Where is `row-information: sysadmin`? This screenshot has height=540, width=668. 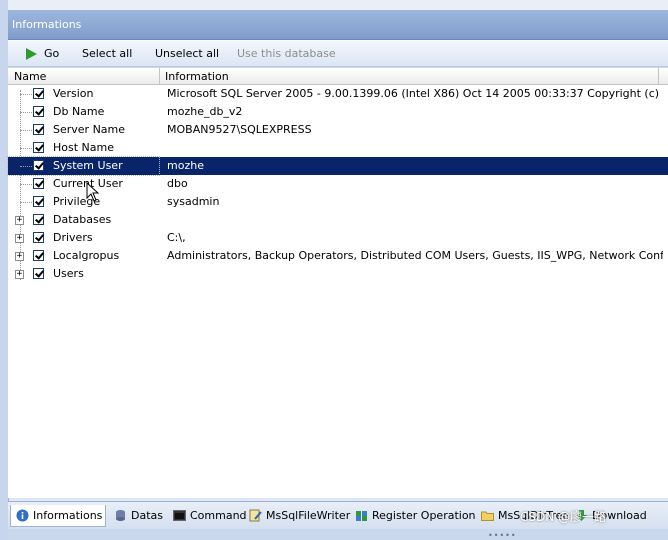
row-information: sysadmin is located at coordinates (193, 201).